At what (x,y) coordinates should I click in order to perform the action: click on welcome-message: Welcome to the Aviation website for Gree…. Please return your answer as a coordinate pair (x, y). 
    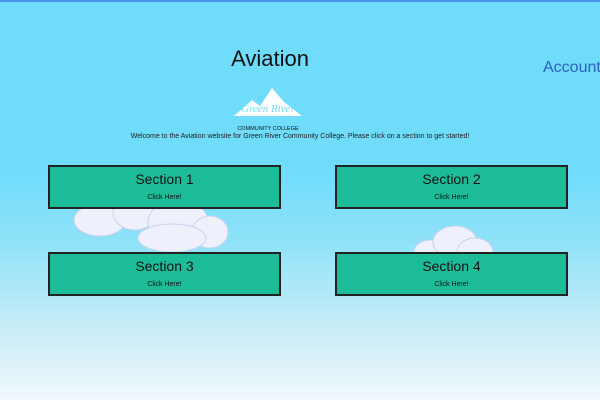
    Looking at the image, I should click on (300, 136).